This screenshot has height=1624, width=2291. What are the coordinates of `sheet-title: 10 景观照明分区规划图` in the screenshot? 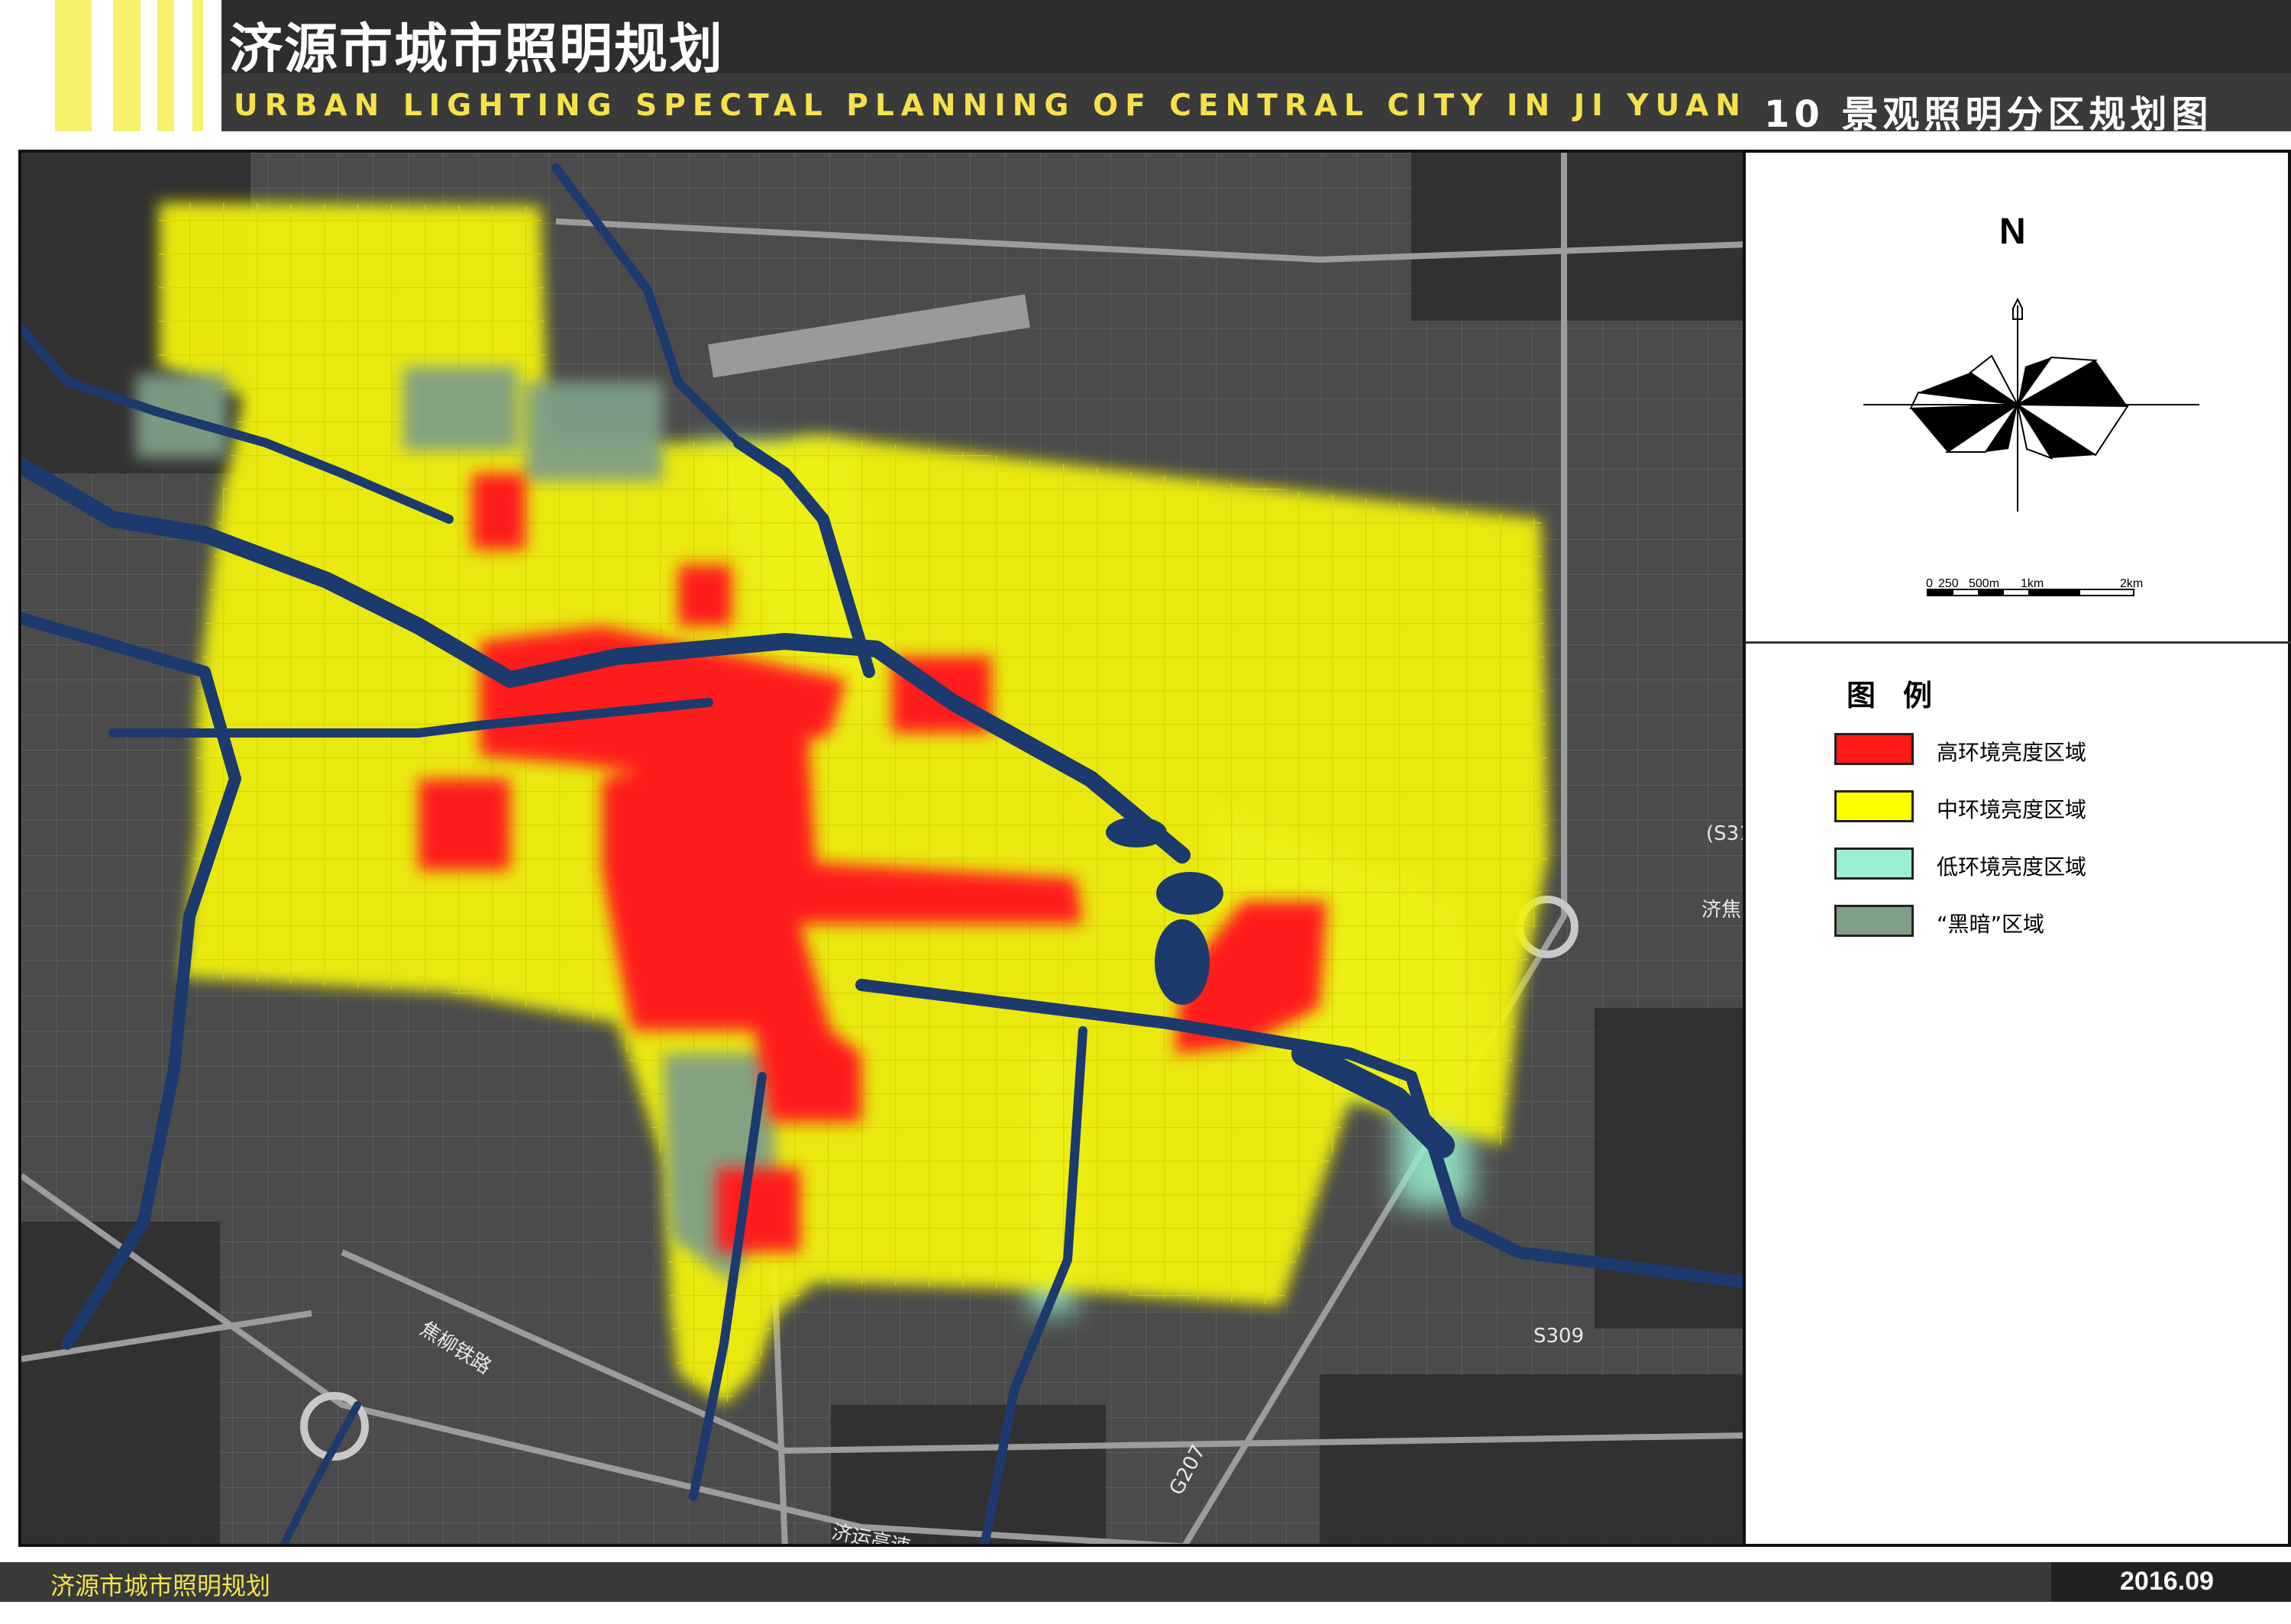 It's located at (1989, 114).